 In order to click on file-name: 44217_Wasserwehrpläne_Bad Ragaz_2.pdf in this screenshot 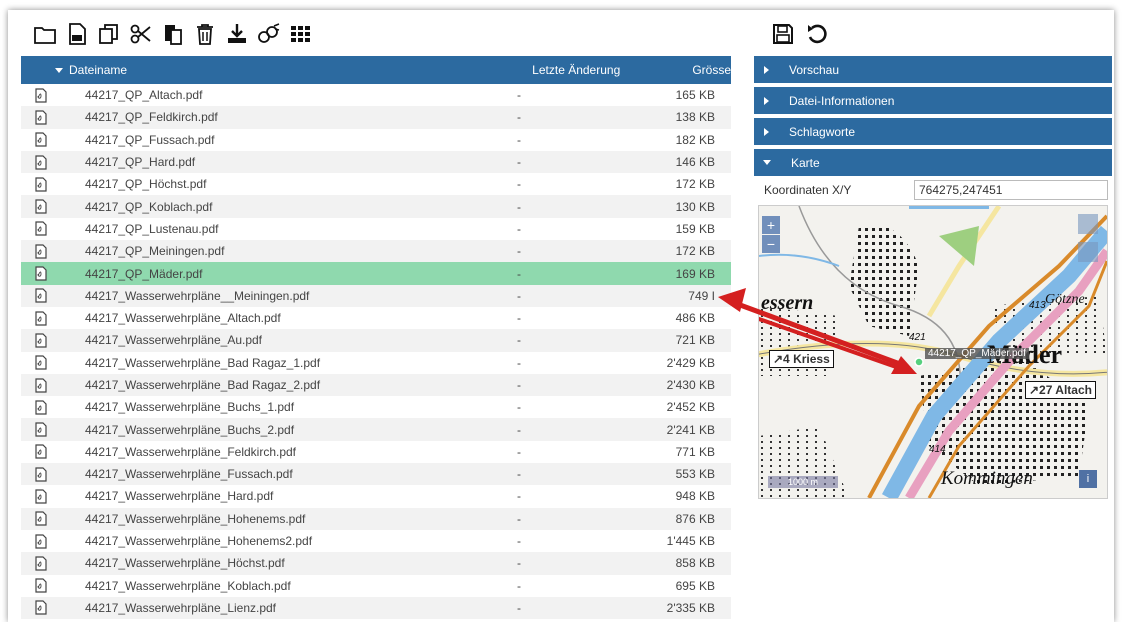, I will do `click(203, 385)`.